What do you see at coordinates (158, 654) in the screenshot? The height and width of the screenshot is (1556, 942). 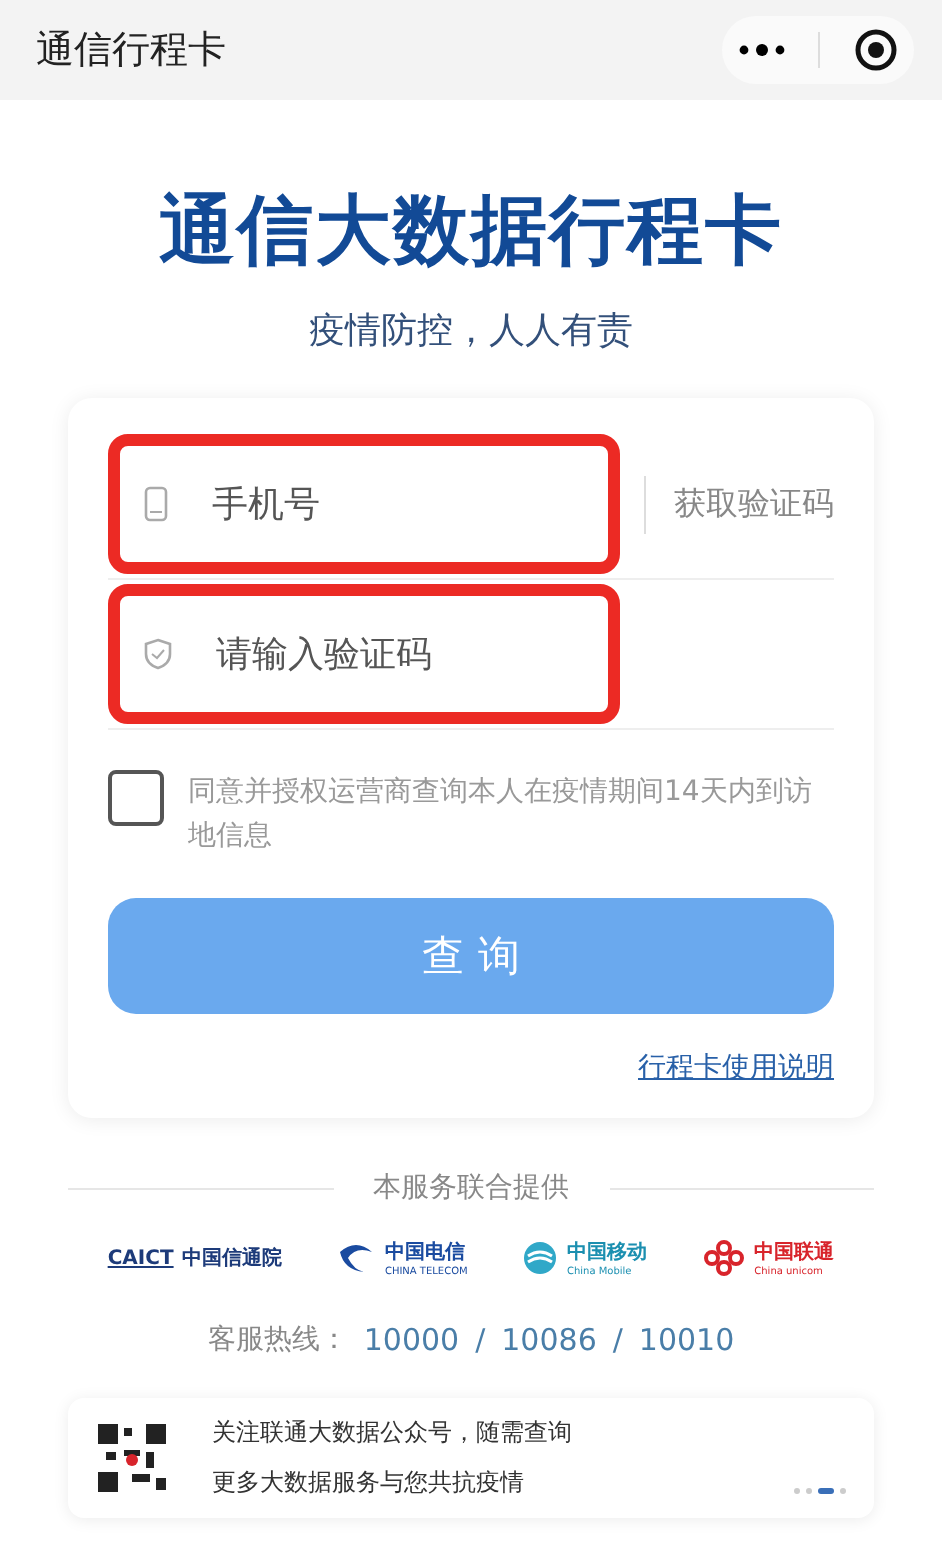 I see `shield-icon` at bounding box center [158, 654].